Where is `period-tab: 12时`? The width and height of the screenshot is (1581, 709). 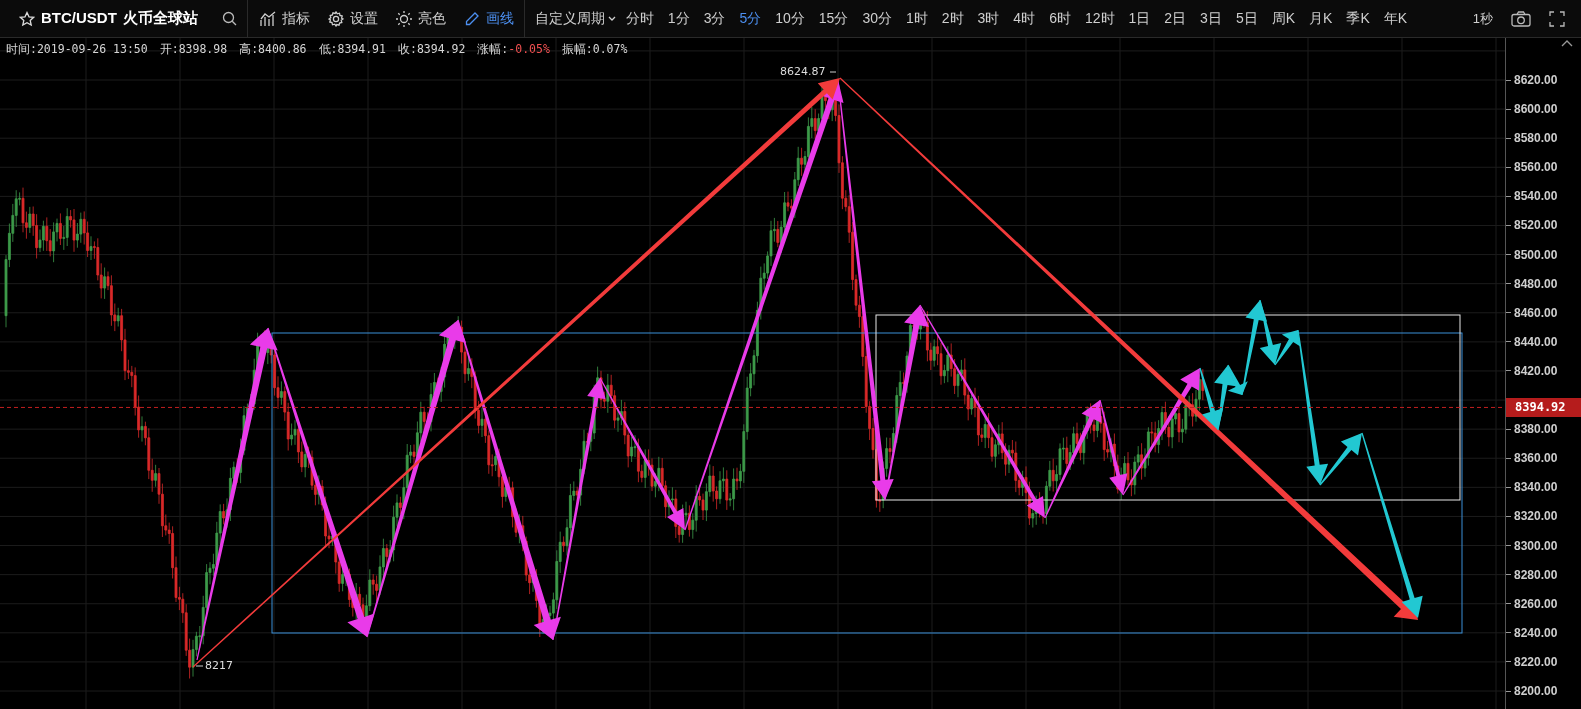 period-tab: 12时 is located at coordinates (1099, 18).